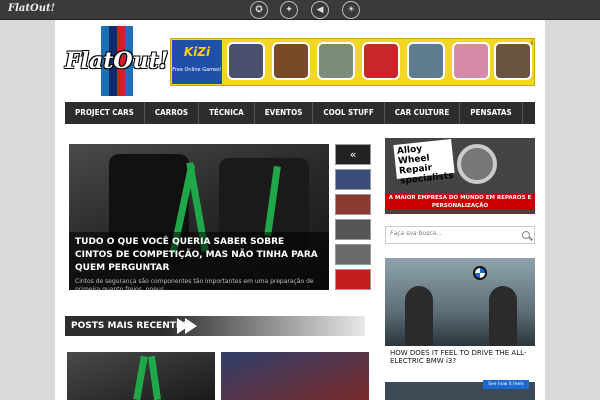 Image resolution: width=600 pixels, height=400 pixels. Describe the element at coordinates (423, 113) in the screenshot. I see `nav-item: CAR CULTURE` at that location.